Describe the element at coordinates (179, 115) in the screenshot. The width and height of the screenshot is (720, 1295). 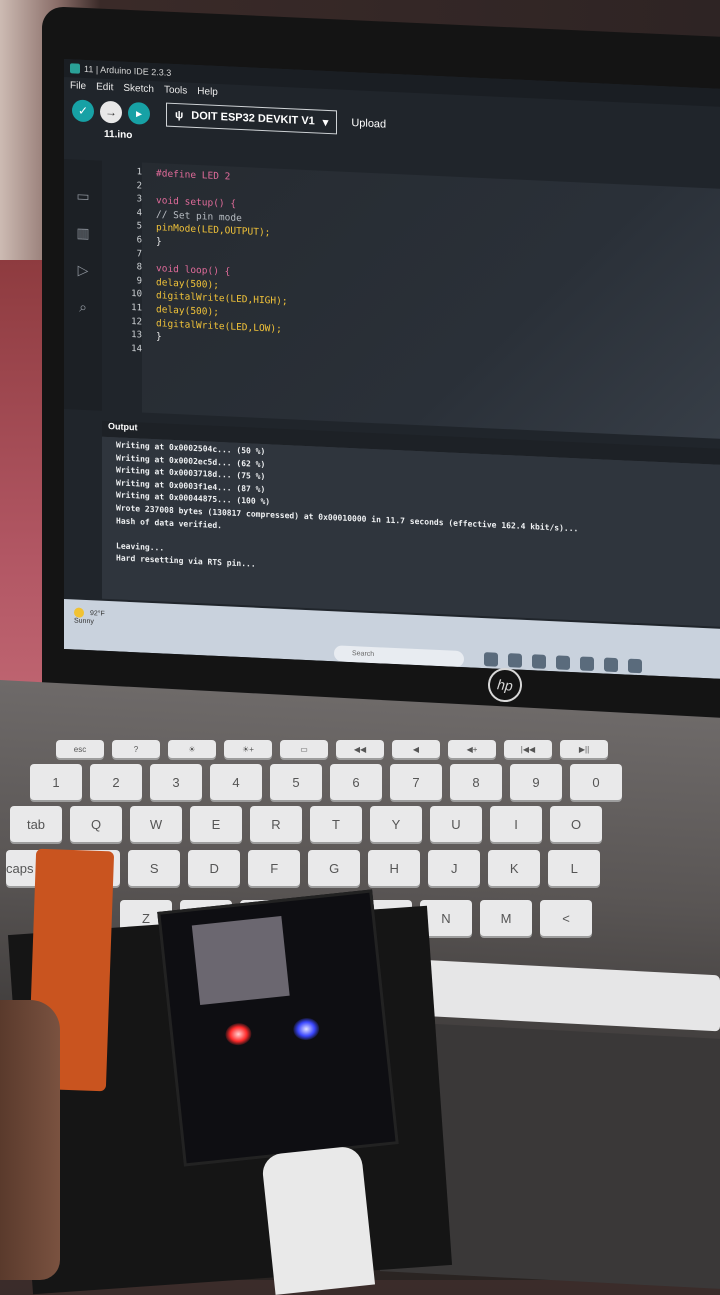
I see `usb-icon: ψ` at that location.